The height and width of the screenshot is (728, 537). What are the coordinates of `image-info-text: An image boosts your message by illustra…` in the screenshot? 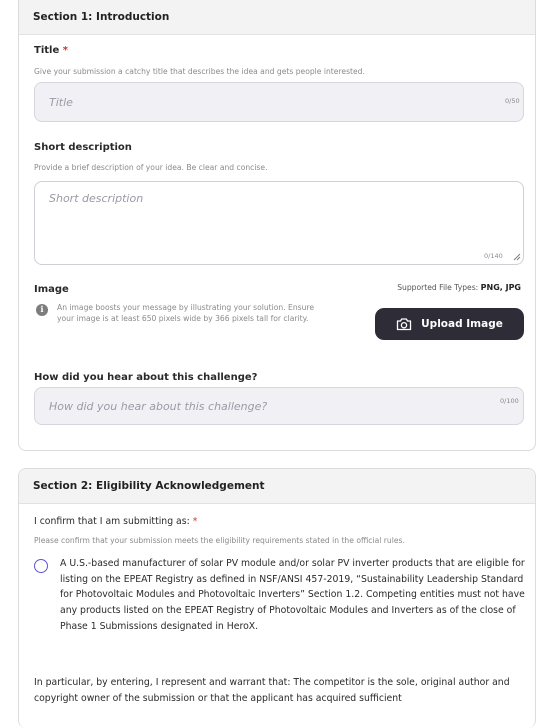 It's located at (186, 313).